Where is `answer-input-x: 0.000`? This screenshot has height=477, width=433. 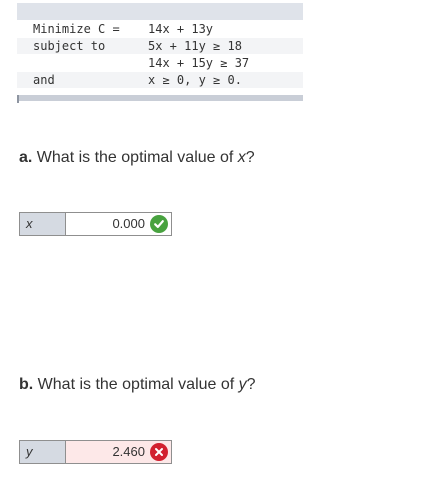 answer-input-x: 0.000 is located at coordinates (118, 224).